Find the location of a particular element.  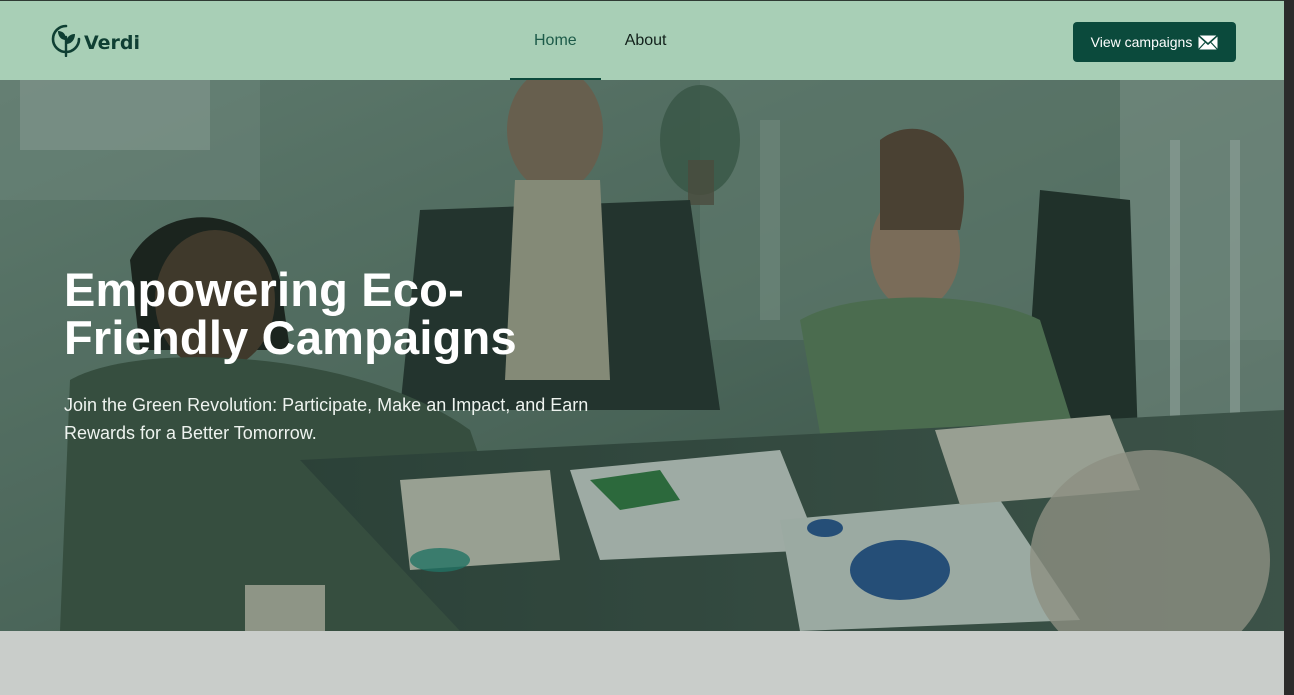

view-campaigns-button: View campaigns is located at coordinates (1154, 42).